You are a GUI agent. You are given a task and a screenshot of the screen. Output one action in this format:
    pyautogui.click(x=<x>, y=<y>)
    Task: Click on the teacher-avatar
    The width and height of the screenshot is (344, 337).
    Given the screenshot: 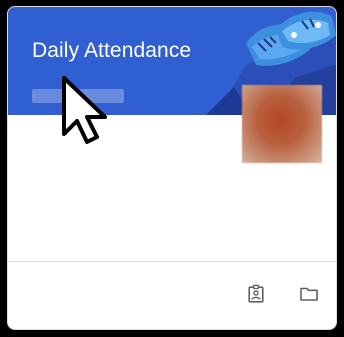 What is the action you would take?
    pyautogui.click(x=282, y=124)
    